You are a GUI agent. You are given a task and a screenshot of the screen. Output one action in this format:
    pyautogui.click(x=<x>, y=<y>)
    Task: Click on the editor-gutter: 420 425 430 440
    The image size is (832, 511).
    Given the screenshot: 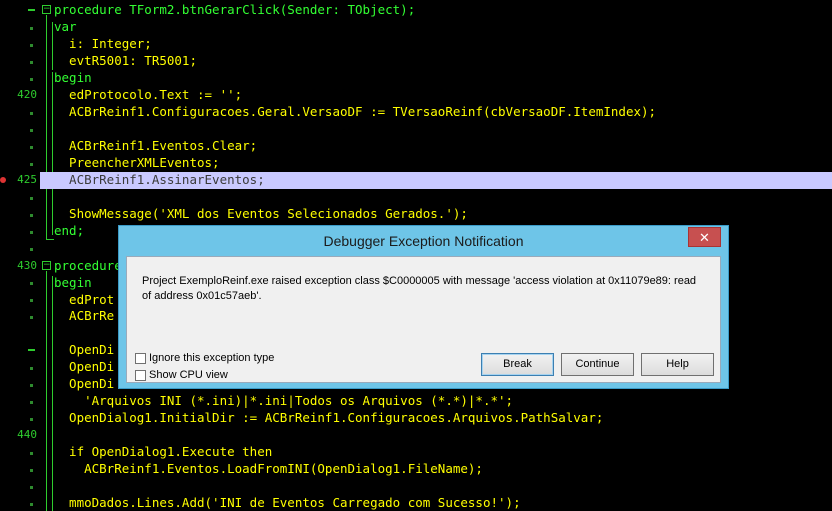 What is the action you would take?
    pyautogui.click(x=20, y=255)
    